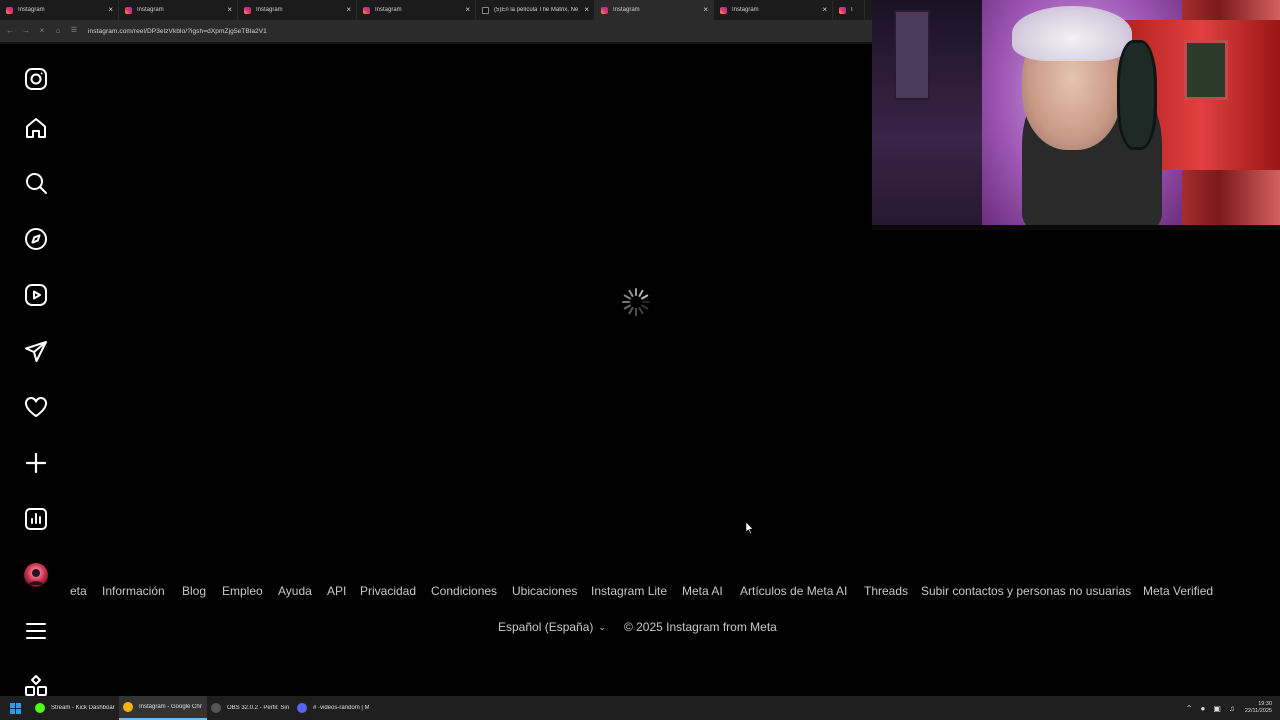 The image size is (1280, 720). Describe the element at coordinates (793, 591) in the screenshot. I see `footer-link: Artículos de Meta AI` at that location.